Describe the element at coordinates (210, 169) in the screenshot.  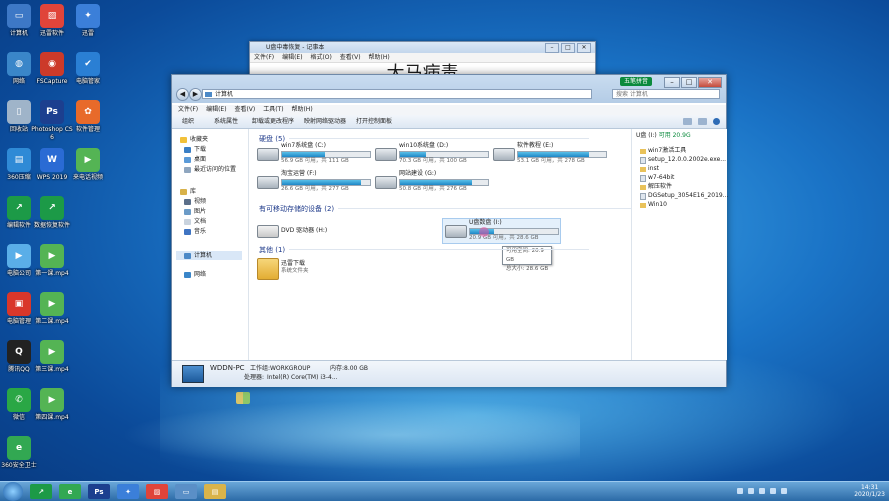
I see `nav-recent-places: 最近访问的位置` at that location.